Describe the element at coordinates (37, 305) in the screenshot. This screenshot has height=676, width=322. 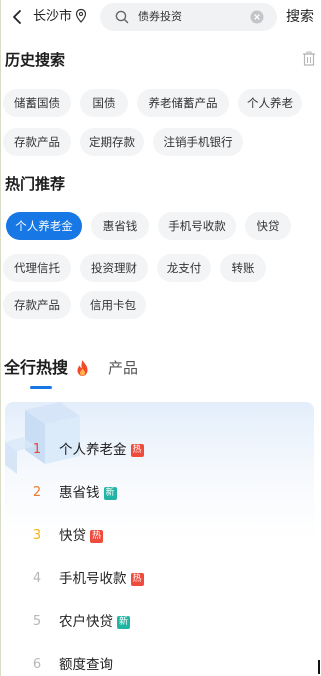
I see `hot-chip: 存款产品` at that location.